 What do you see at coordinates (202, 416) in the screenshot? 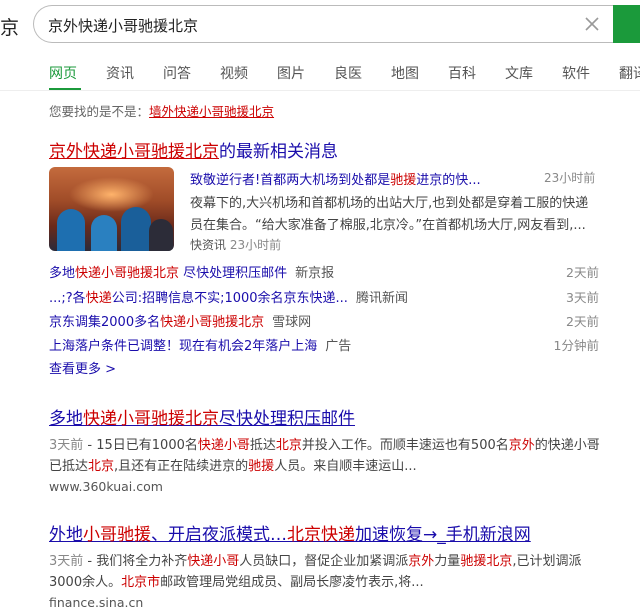
I see `result-title: 多地快递小哥驰援北京尽快处理积压邮件` at bounding box center [202, 416].